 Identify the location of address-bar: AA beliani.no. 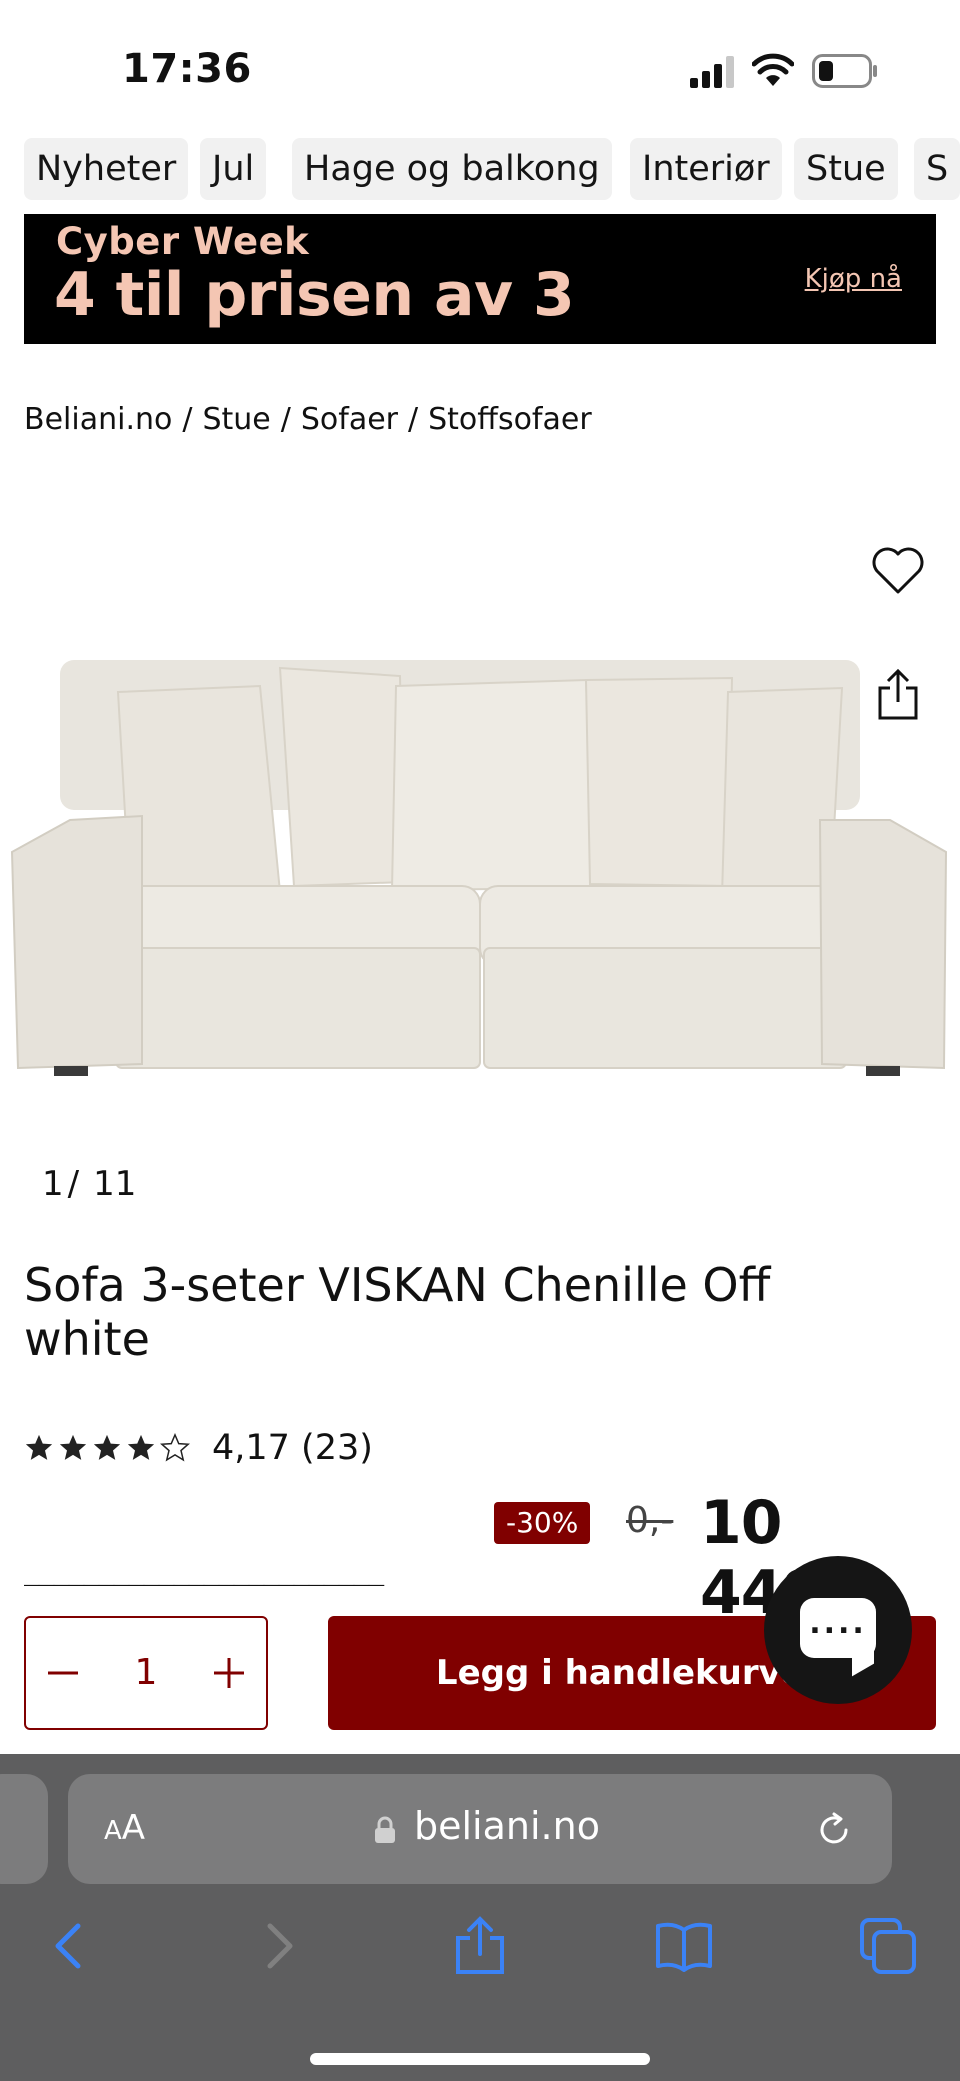
(480, 1829).